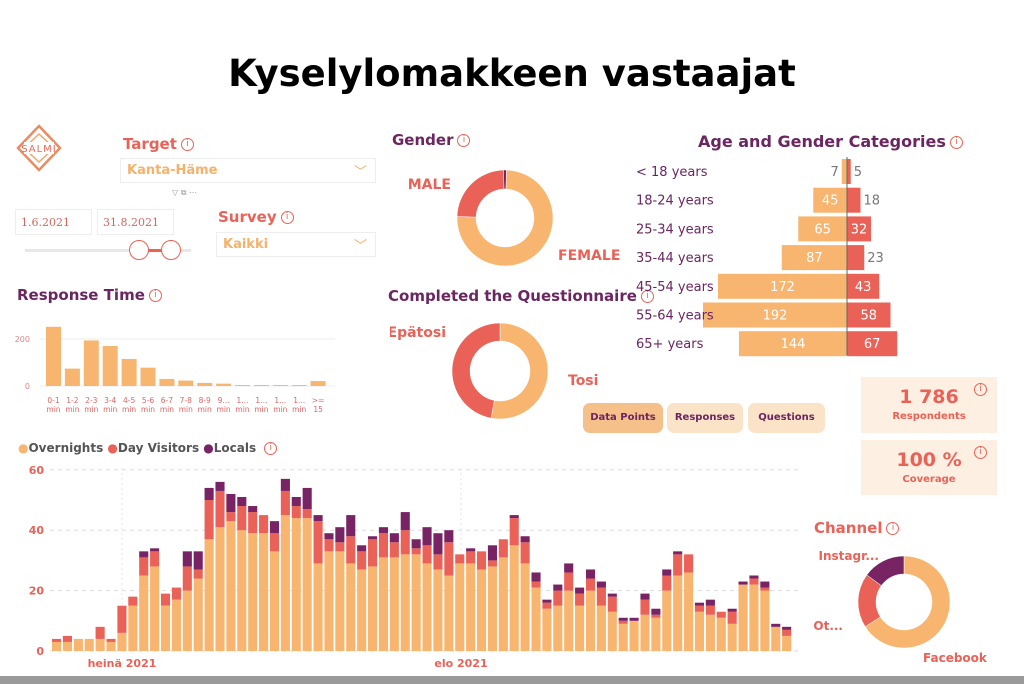 Image resolution: width=1024 pixels, height=684 pixels. What do you see at coordinates (171, 250) in the screenshot?
I see `slider-end-handle` at bounding box center [171, 250].